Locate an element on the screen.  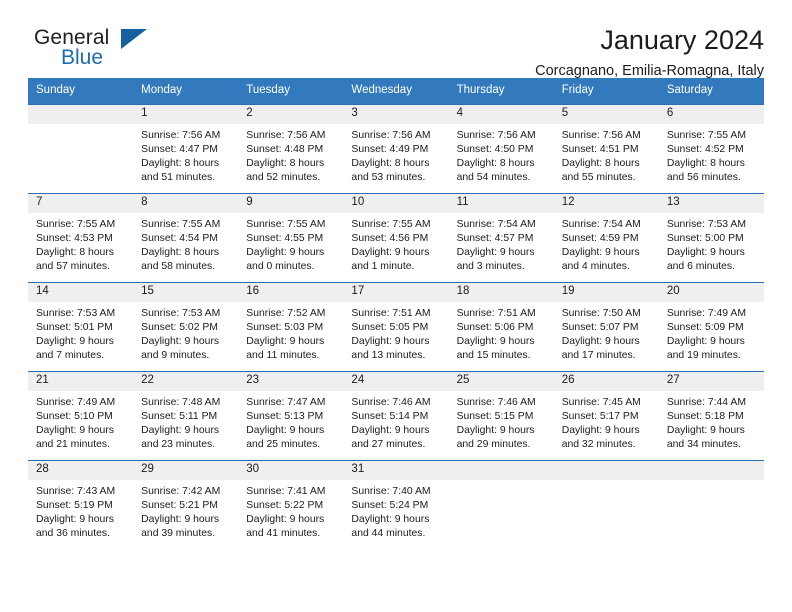
sunrise-text: Sunrise: 7:47 AM is located at coordinates (286, 402).